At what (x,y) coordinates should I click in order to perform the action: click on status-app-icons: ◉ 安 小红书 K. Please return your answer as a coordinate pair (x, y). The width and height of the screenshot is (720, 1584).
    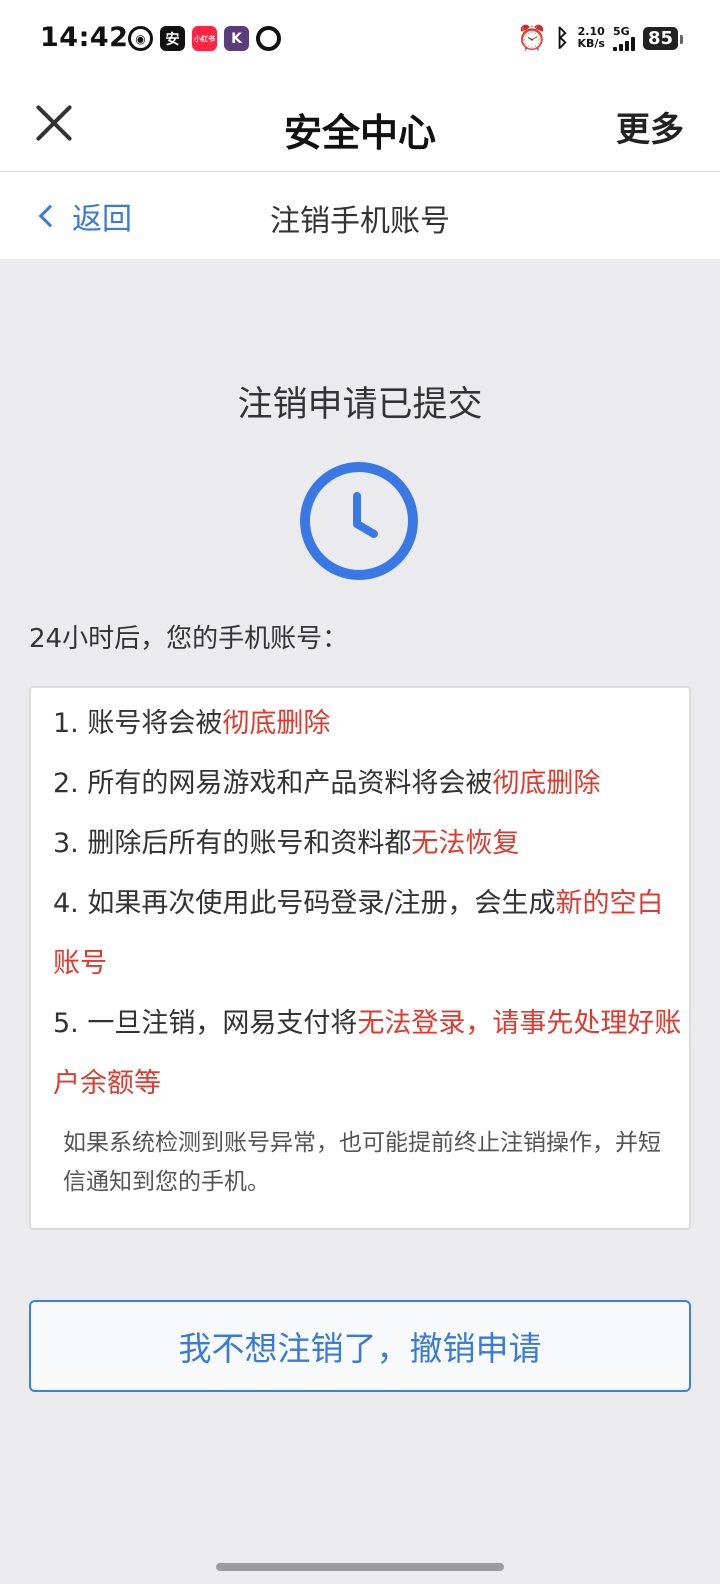
    Looking at the image, I should click on (204, 38).